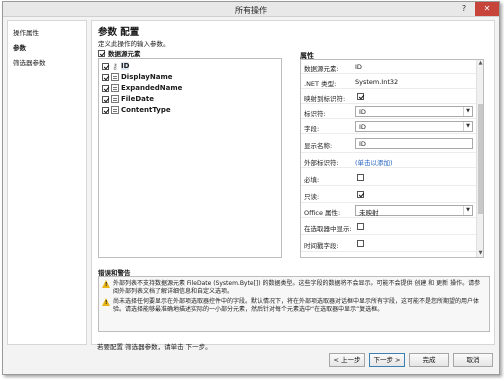 The image size is (504, 379). Describe the element at coordinates (119, 32) in the screenshot. I see `page-title: 参数 配置` at that location.